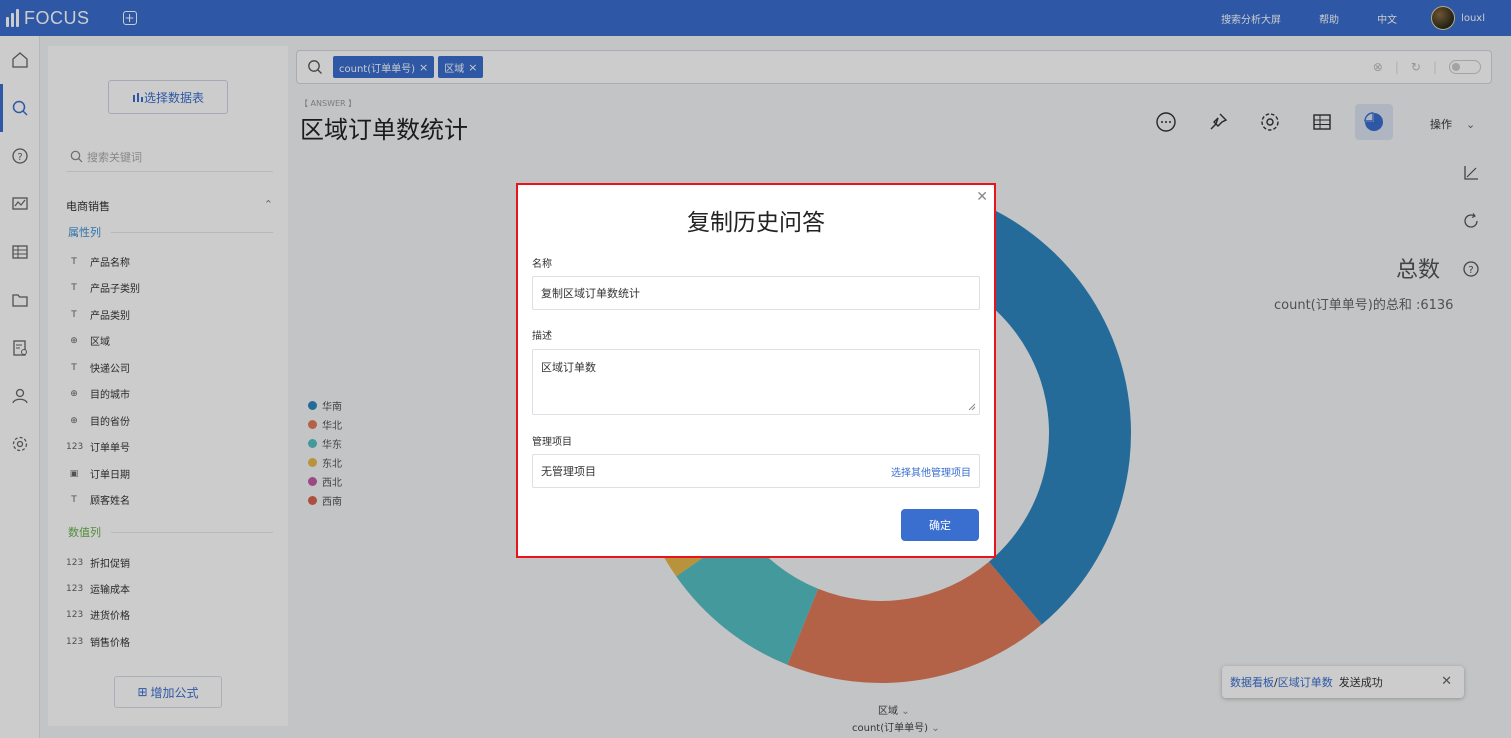  What do you see at coordinates (756, 382) in the screenshot?
I see `description-field: 区域订单数` at bounding box center [756, 382].